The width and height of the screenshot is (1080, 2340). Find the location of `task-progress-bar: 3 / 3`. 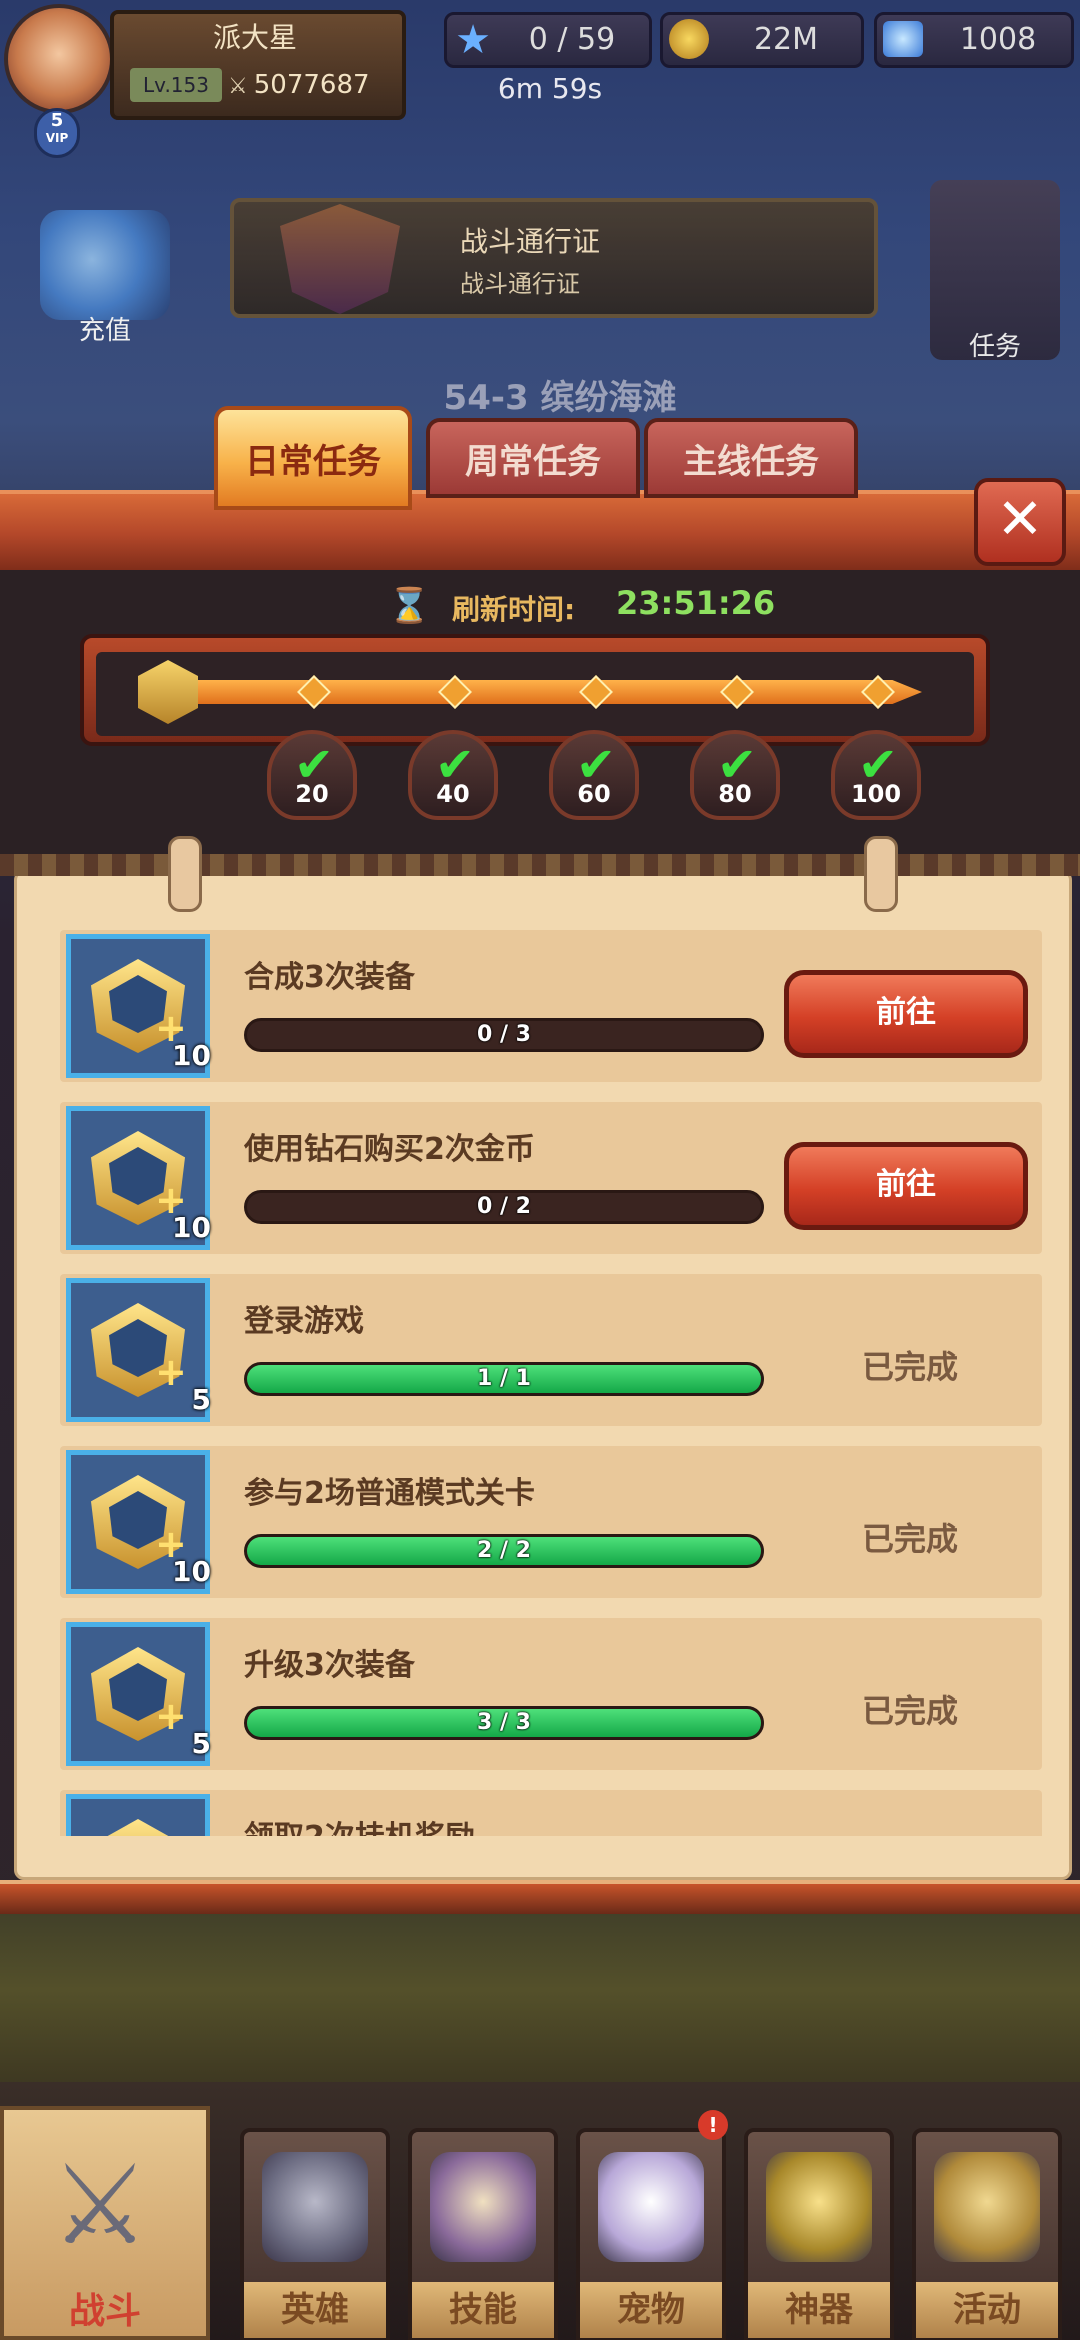

task-progress-bar: 3 / 3 is located at coordinates (504, 1723).